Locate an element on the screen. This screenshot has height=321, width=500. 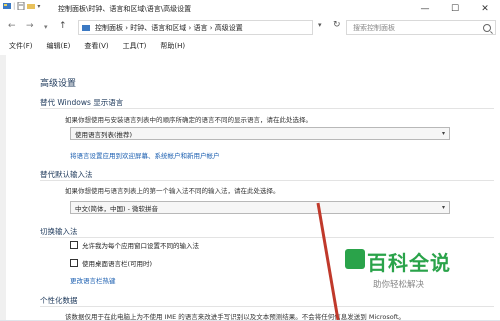
menu-file: 文件(F) is located at coordinates (19, 46).